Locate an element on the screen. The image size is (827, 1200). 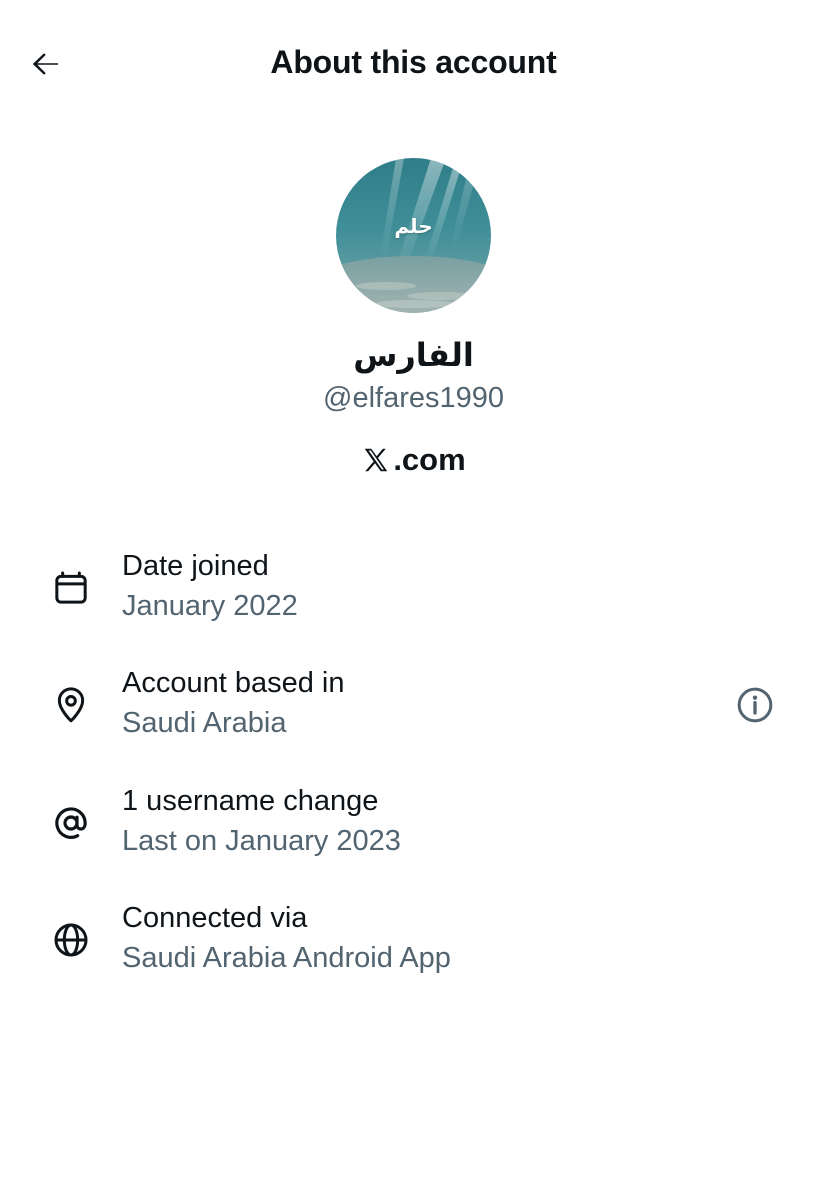
platform-domain: .com is located at coordinates (429, 459).